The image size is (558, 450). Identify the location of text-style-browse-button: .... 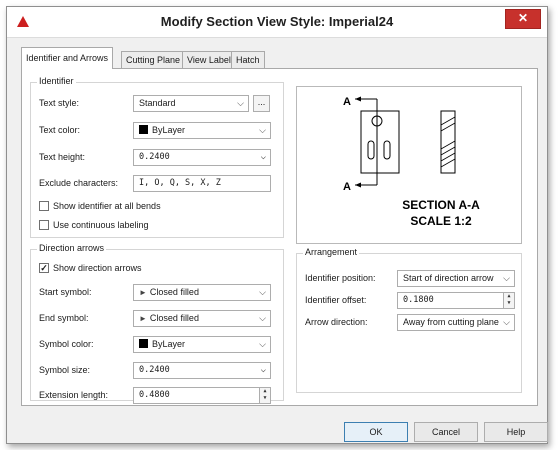
(261, 103).